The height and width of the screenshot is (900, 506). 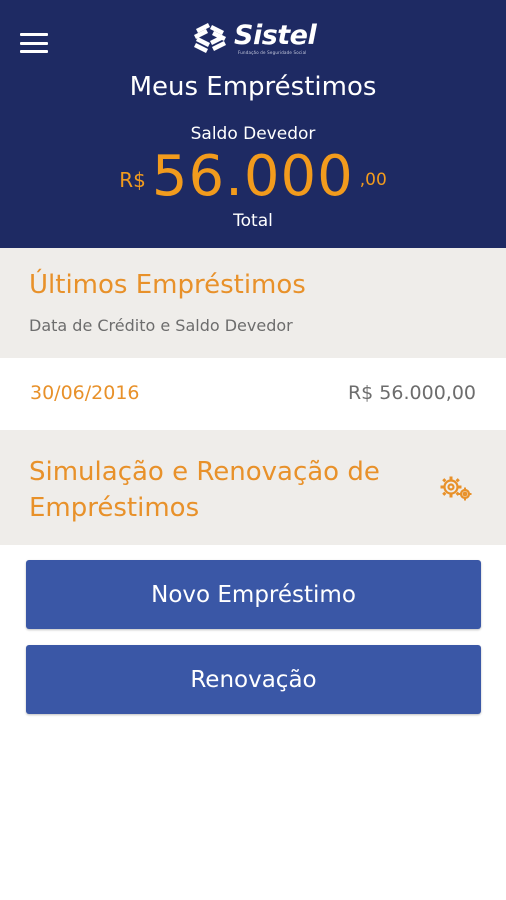 I want to click on last-loans-subtitle: Data de Crédito e Saldo Devedor, so click(x=161, y=325).